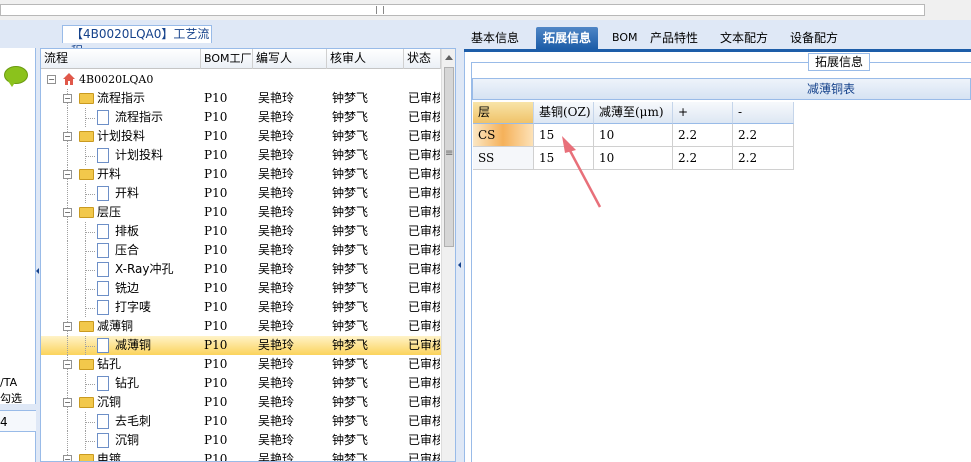 The width and height of the screenshot is (971, 462). I want to click on fieldset-legend: 拓展信息, so click(839, 62).